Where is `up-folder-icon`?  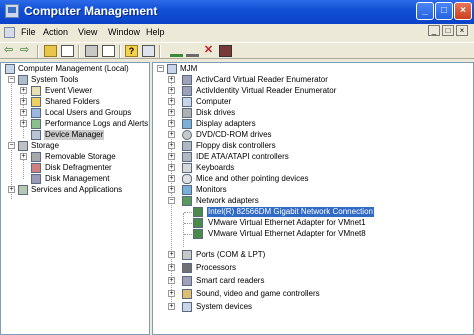 up-folder-icon is located at coordinates (50, 51).